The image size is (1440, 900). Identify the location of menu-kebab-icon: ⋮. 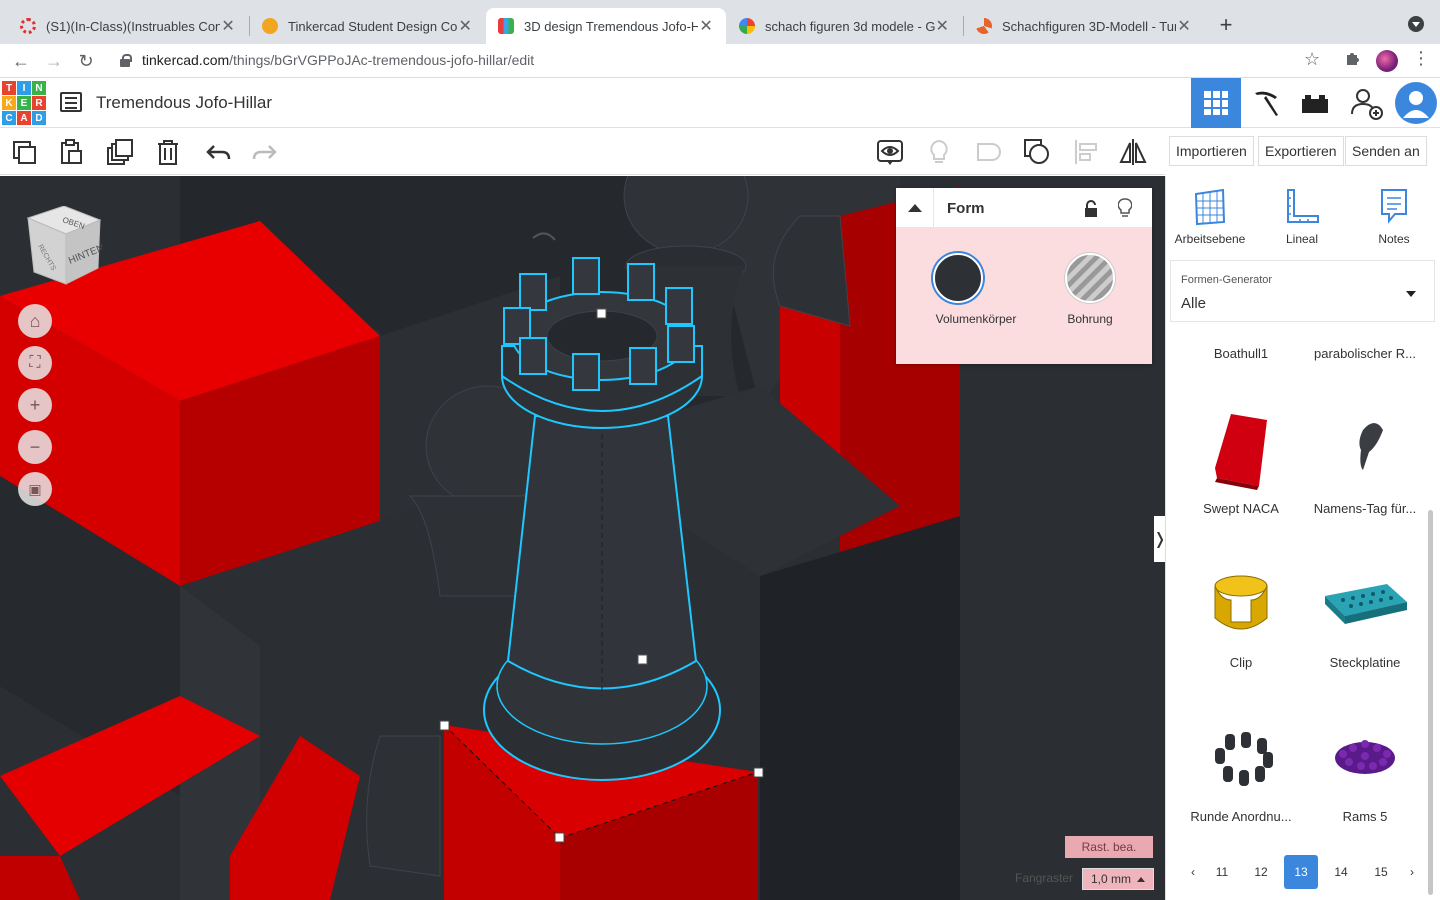
(1421, 58).